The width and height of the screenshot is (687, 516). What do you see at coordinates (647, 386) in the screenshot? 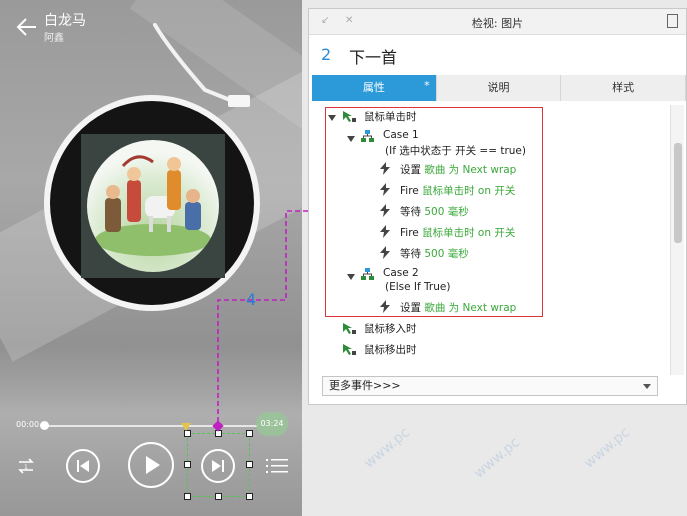
I see `chevron-down-icon` at bounding box center [647, 386].